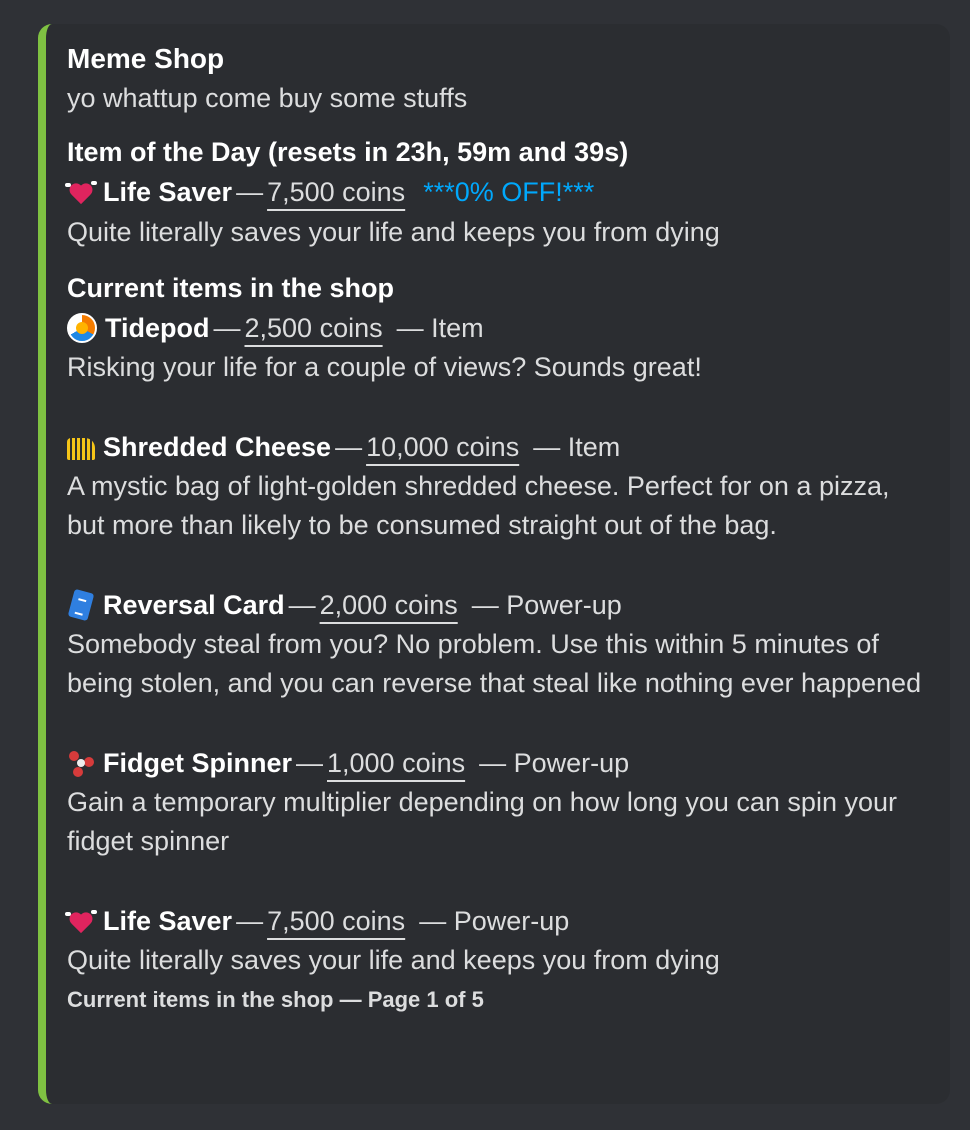 This screenshot has width=970, height=1130. Describe the element at coordinates (197, 762) in the screenshot. I see `item-name: Fidget Spinner` at that location.